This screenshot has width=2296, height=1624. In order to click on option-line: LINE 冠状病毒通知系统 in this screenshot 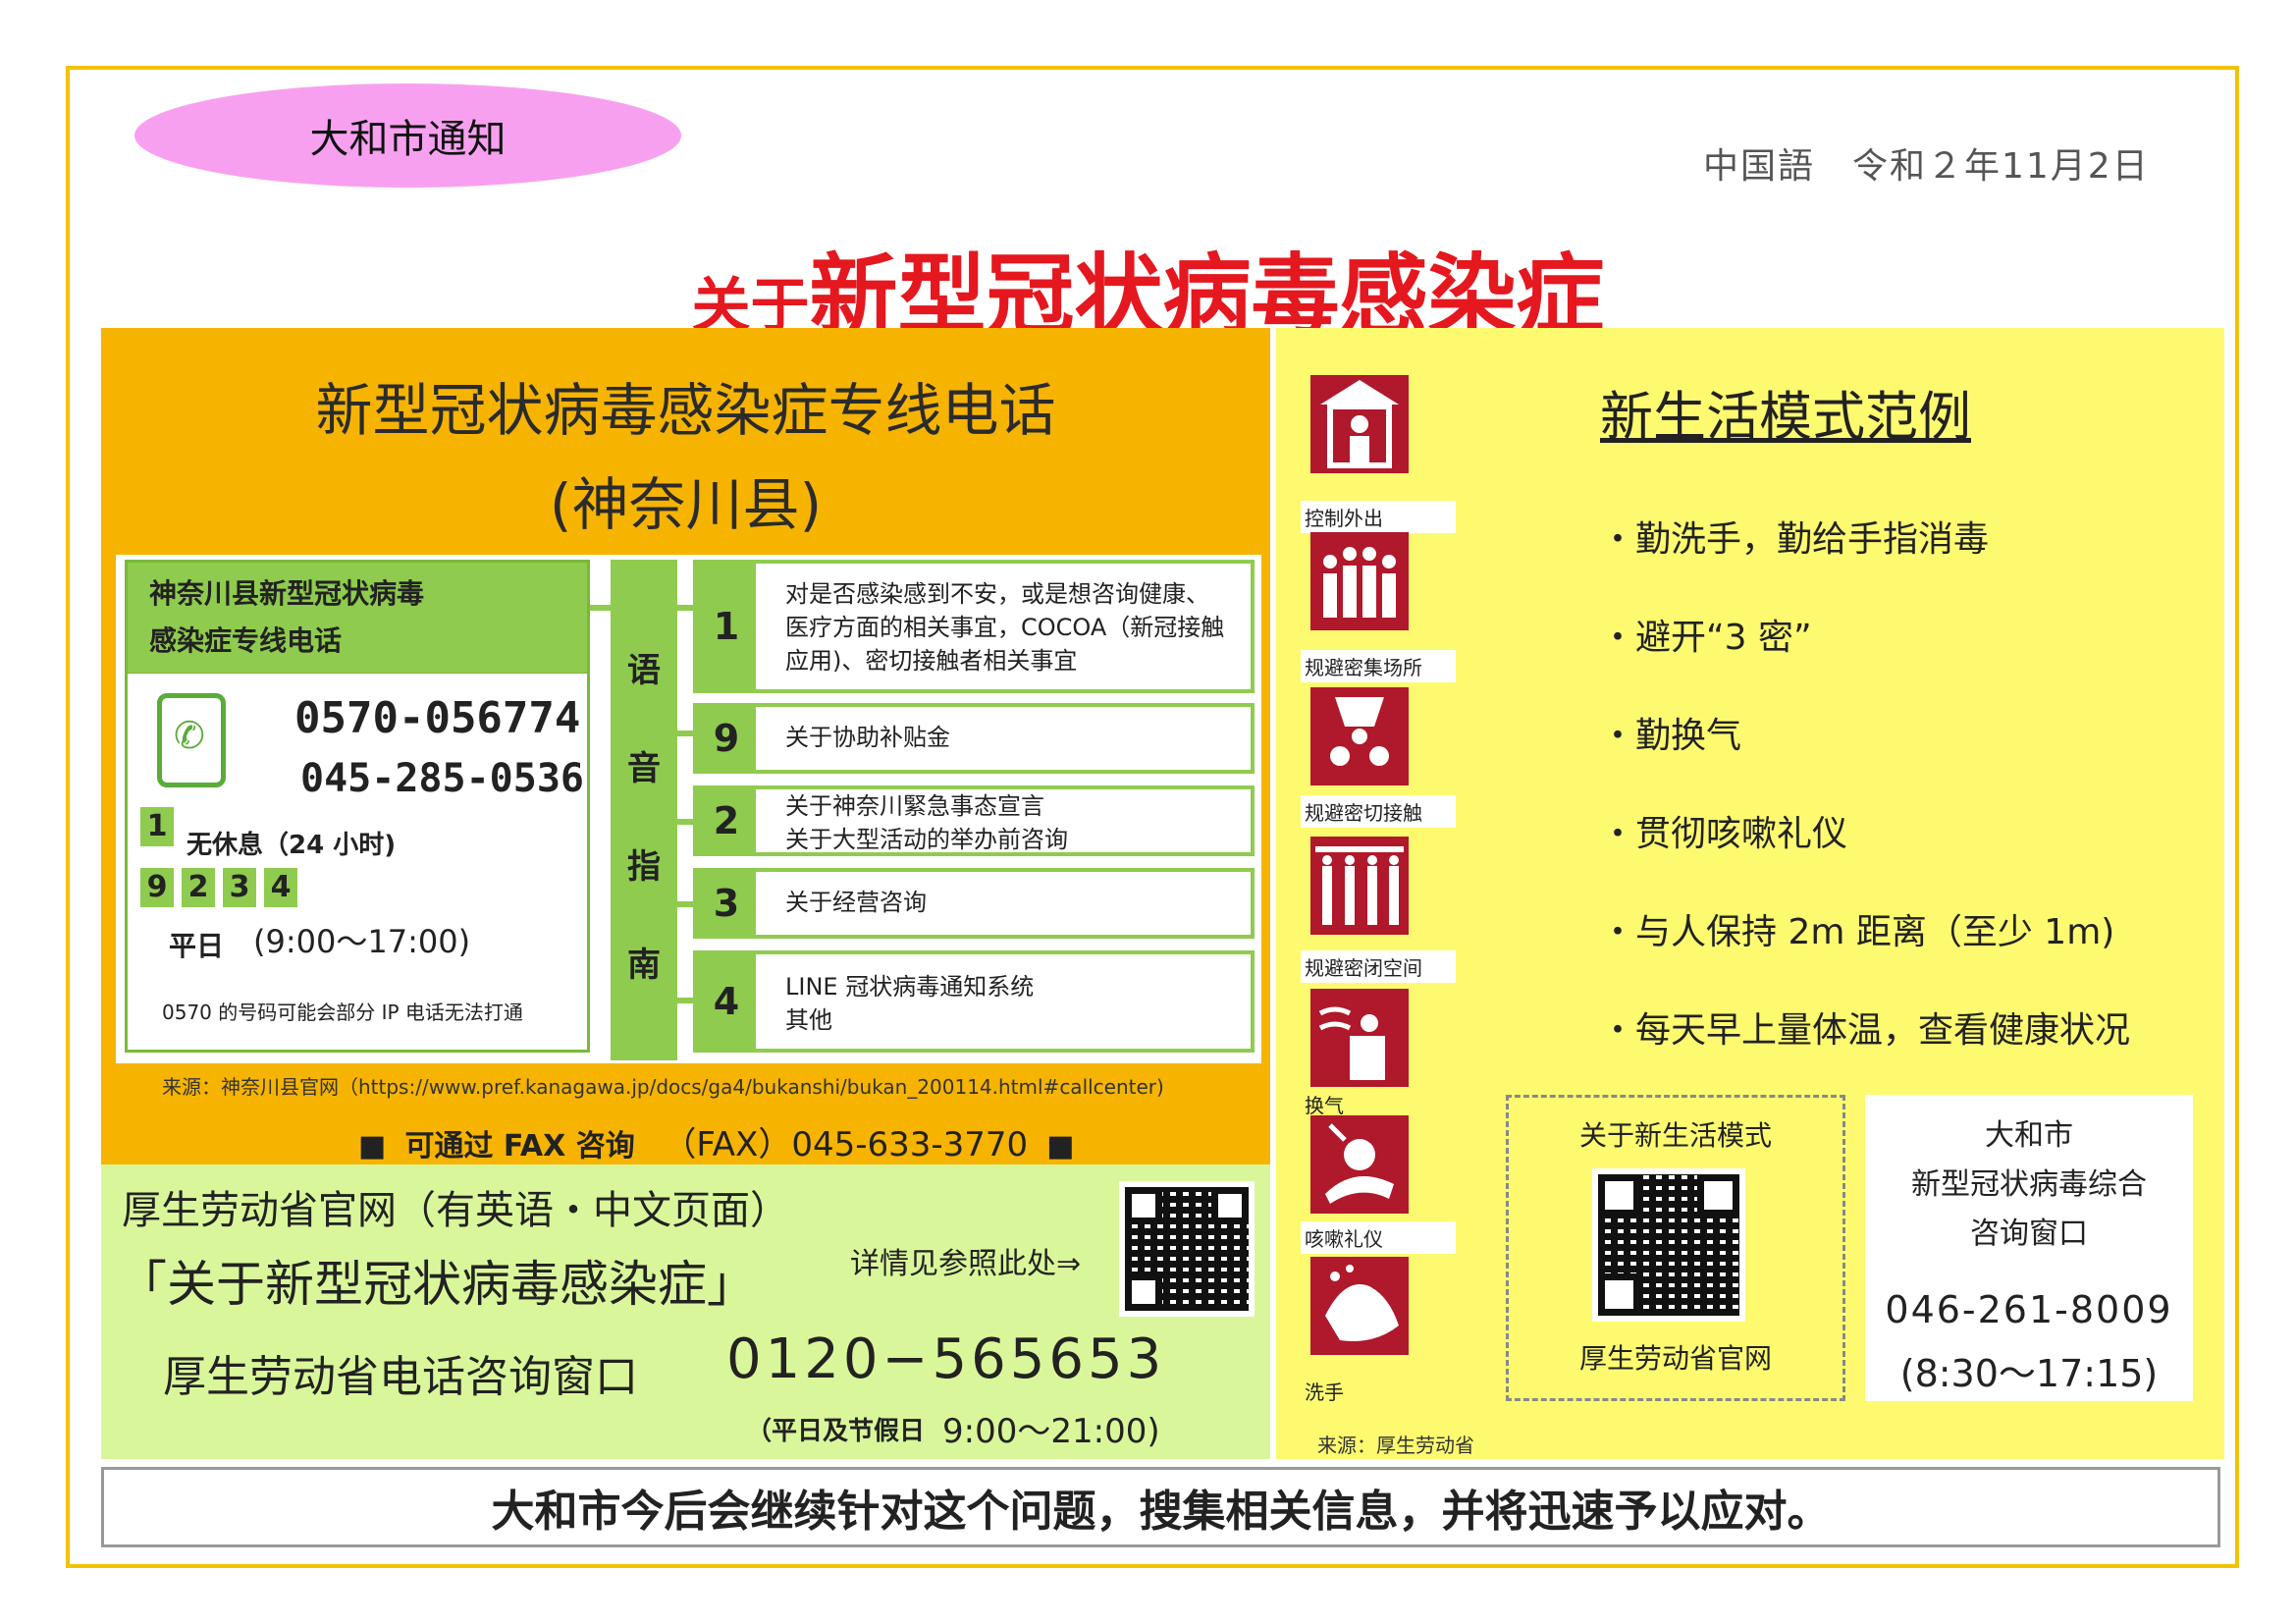, I will do `click(910, 987)`.